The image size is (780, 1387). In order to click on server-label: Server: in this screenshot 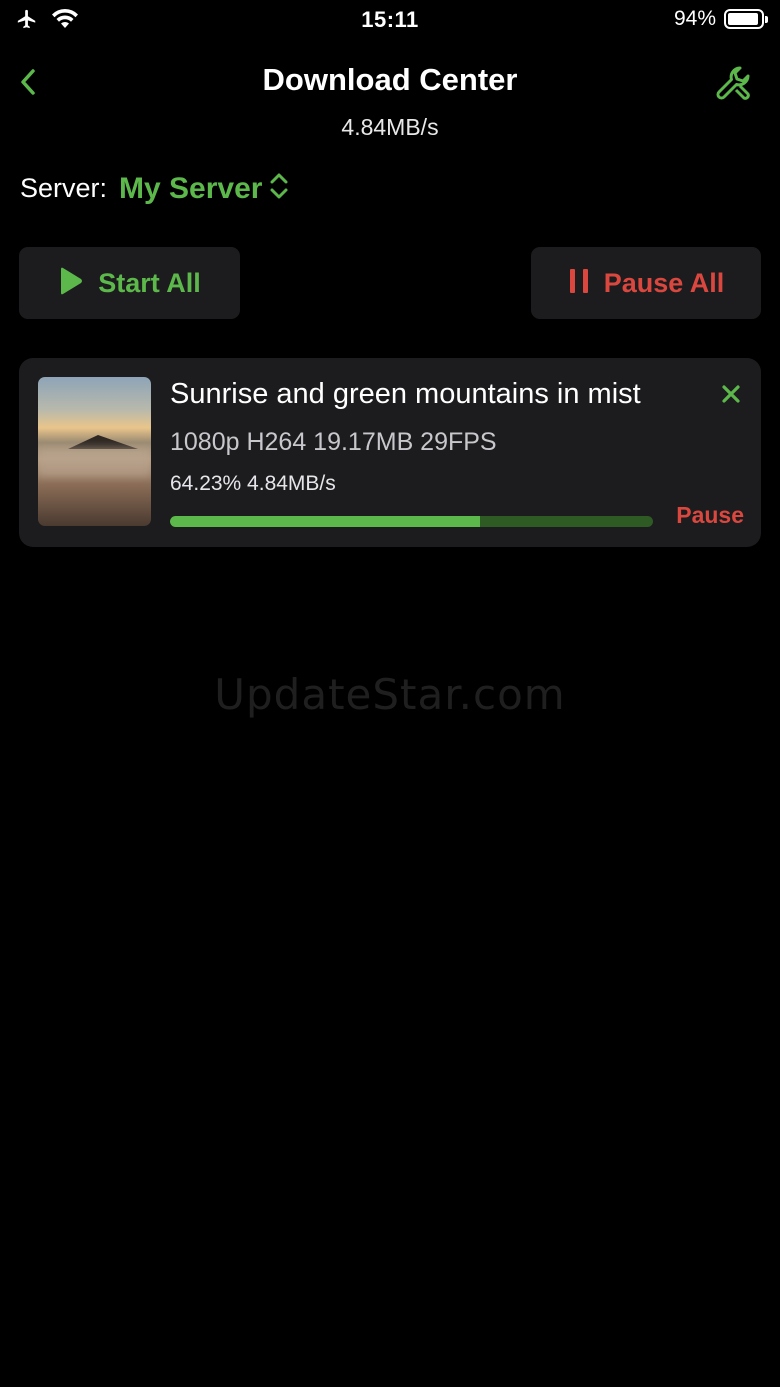, I will do `click(64, 188)`.